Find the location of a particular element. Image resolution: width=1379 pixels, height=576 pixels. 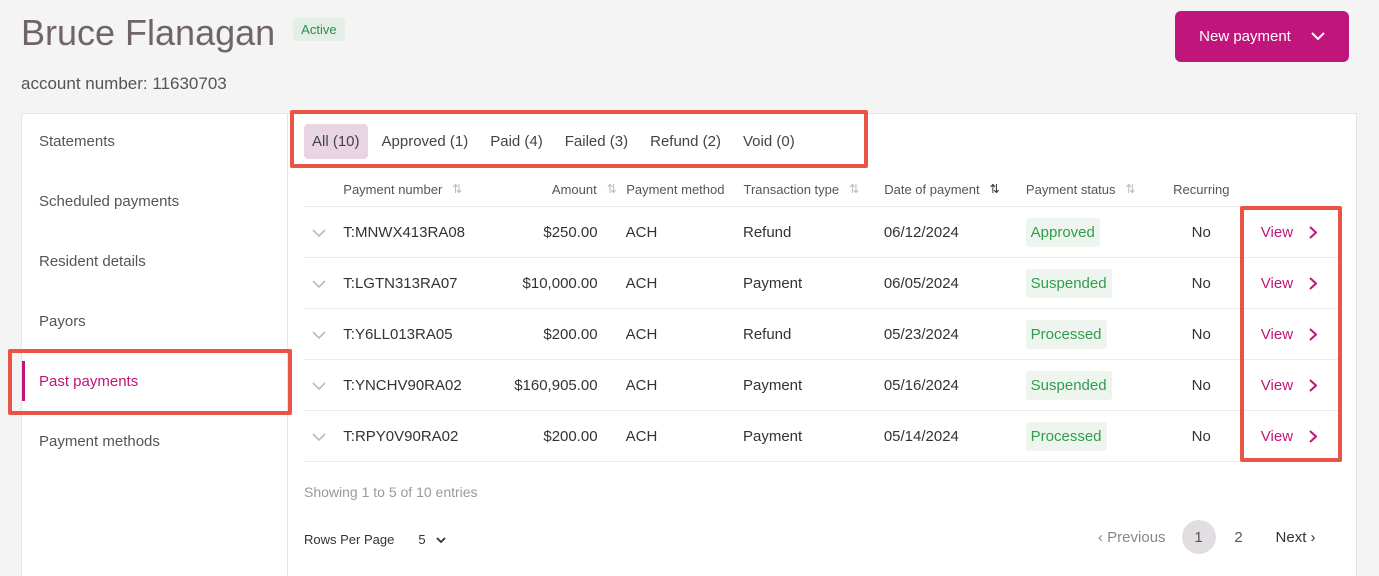

rows-per-page-select: 5 is located at coordinates (432, 539).